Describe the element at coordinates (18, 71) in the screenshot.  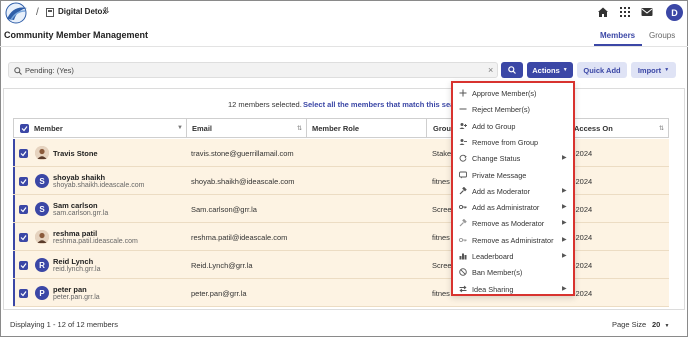
I see `search-icon` at that location.